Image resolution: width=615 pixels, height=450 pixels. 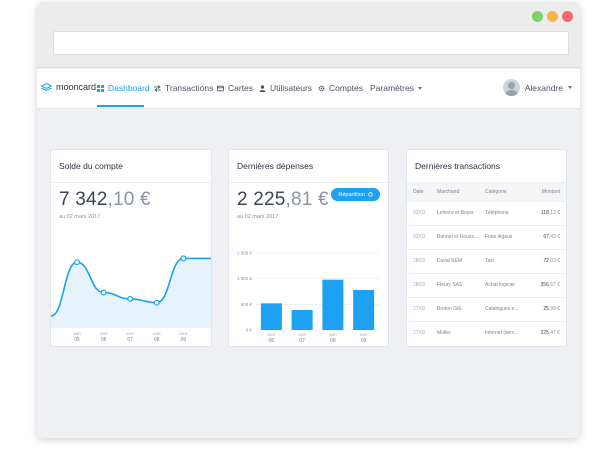 What do you see at coordinates (486, 260) in the screenshot?
I see `table-row: 28/02 Duval SEM Taxi 72,03 €` at bounding box center [486, 260].